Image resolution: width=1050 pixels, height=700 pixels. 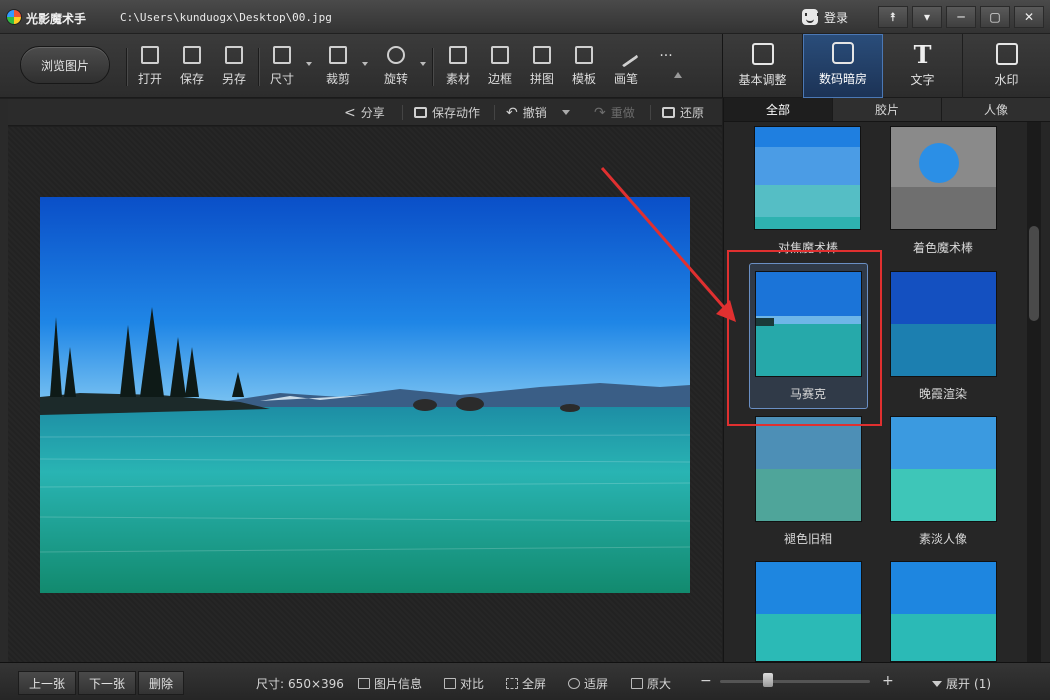 What do you see at coordinates (161, 683) in the screenshot?
I see `delete-button: 删除` at bounding box center [161, 683].